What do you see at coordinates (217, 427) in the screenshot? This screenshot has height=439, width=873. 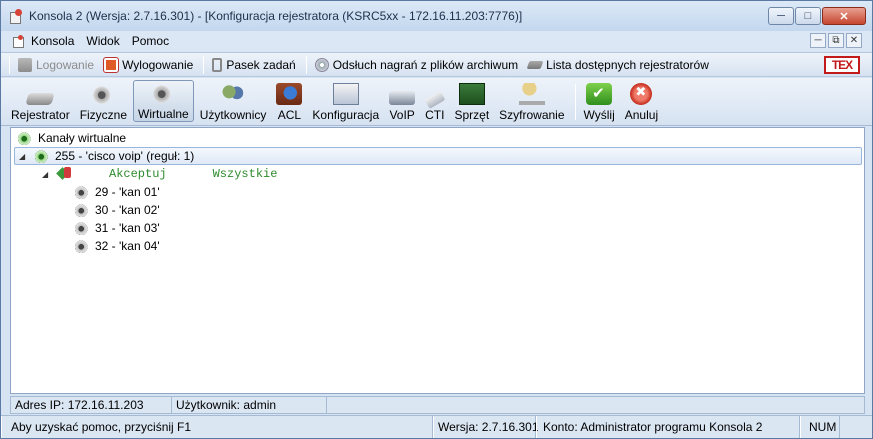 I see `help-hint: Aby uzyskać pomoc, przyciśnij F1` at bounding box center [217, 427].